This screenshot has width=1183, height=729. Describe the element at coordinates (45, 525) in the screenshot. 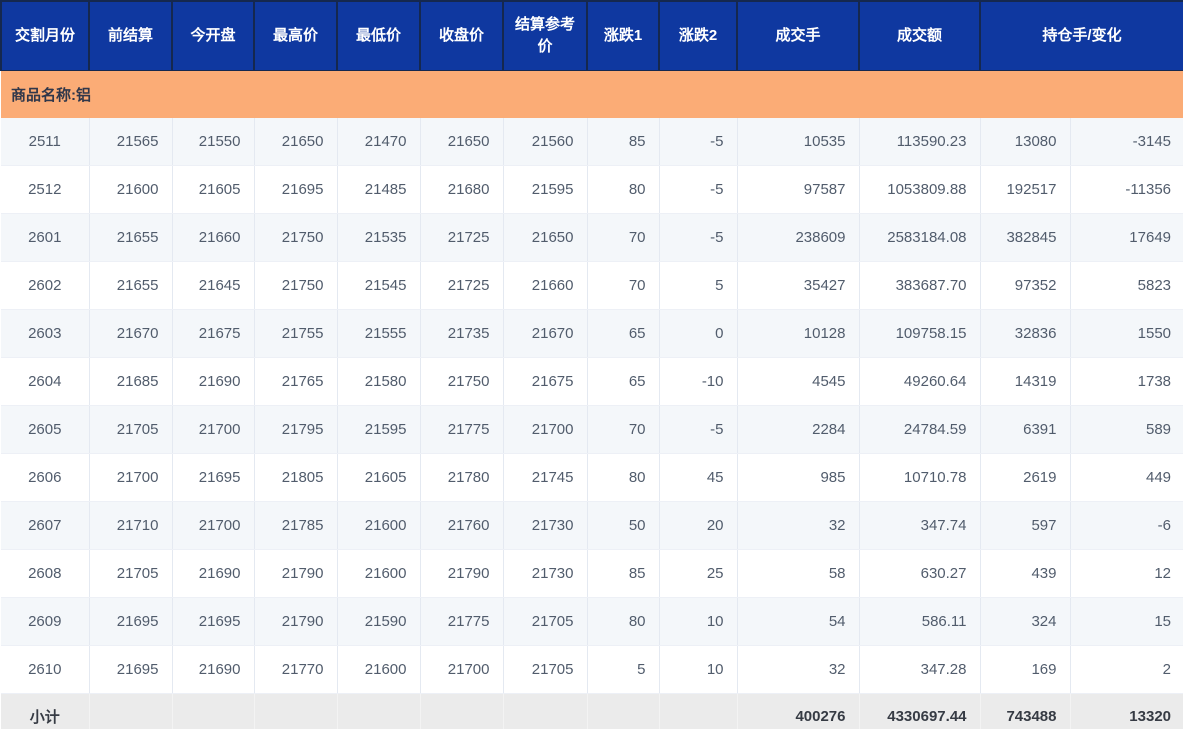

I see `cell-delivery-month: 2607` at that location.